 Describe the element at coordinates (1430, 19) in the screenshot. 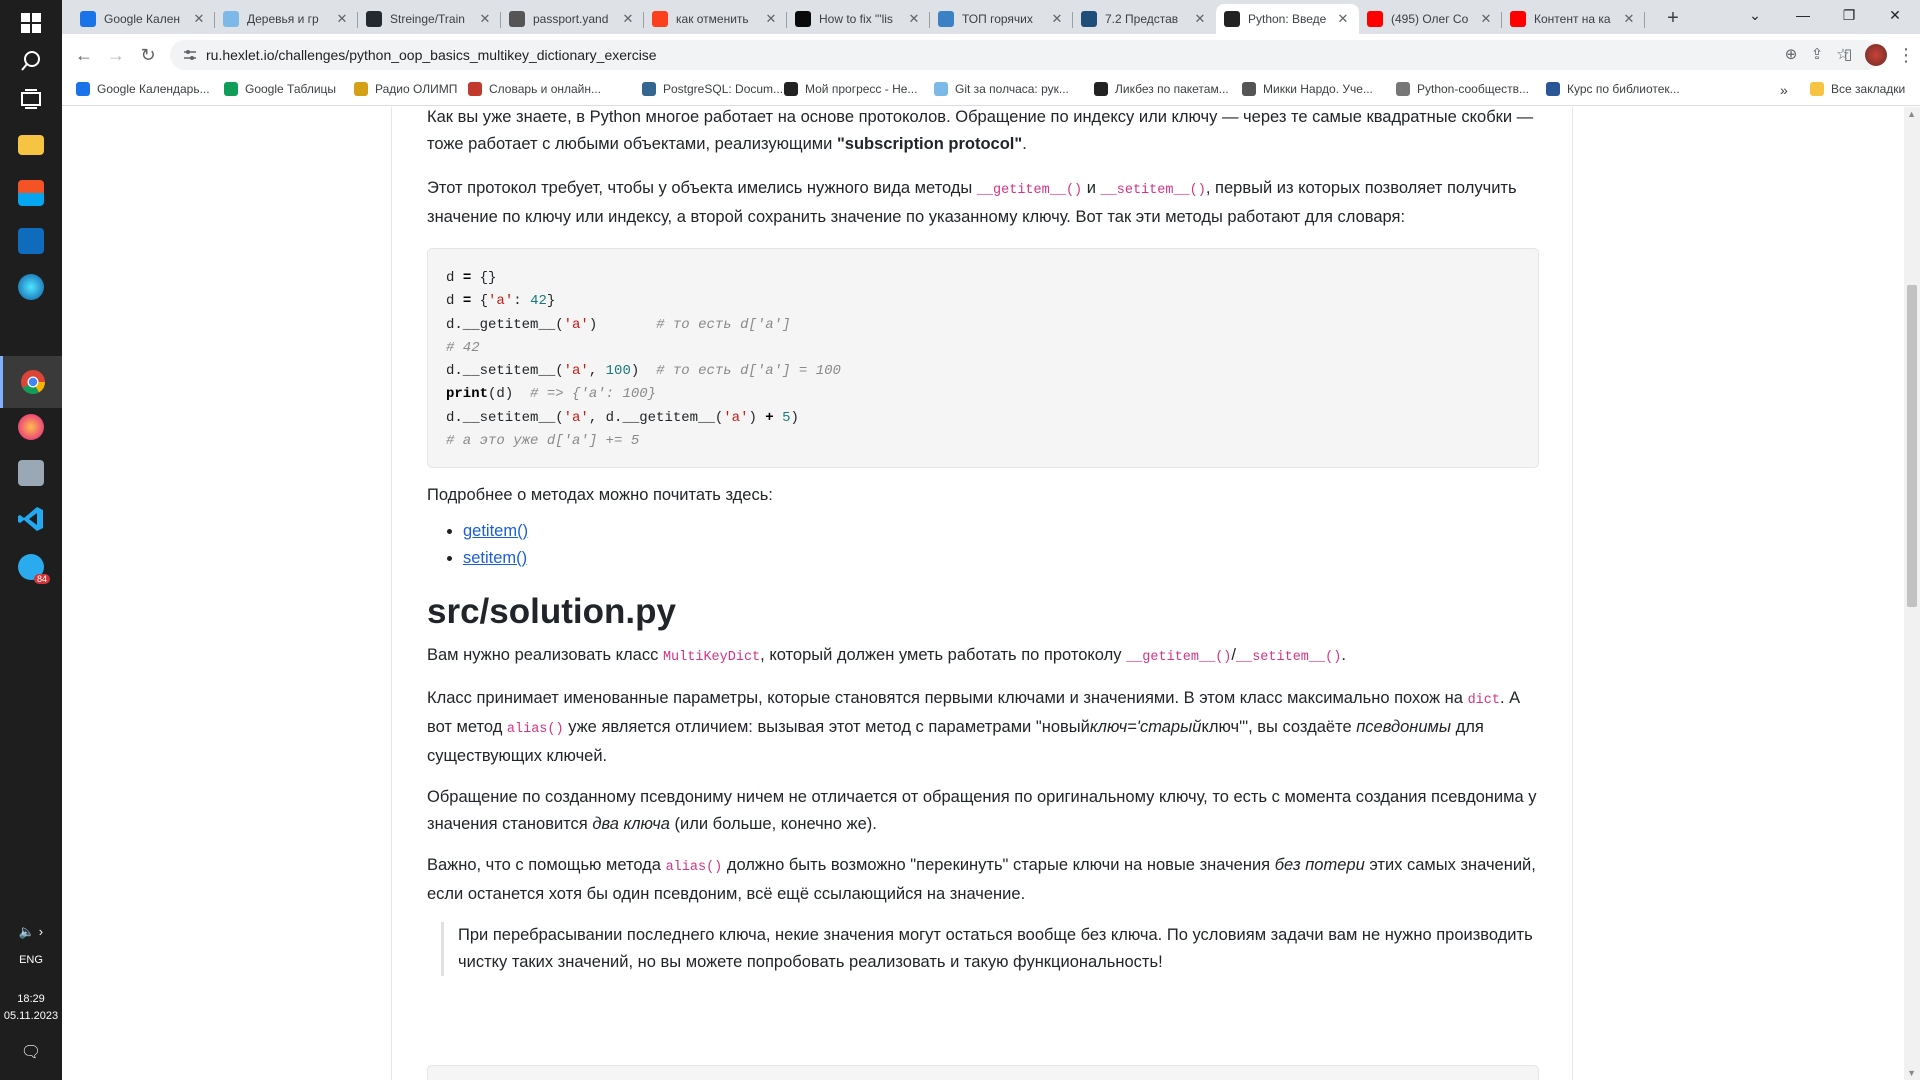

I see `browser-tab: (495) Олег Со ✕` at that location.